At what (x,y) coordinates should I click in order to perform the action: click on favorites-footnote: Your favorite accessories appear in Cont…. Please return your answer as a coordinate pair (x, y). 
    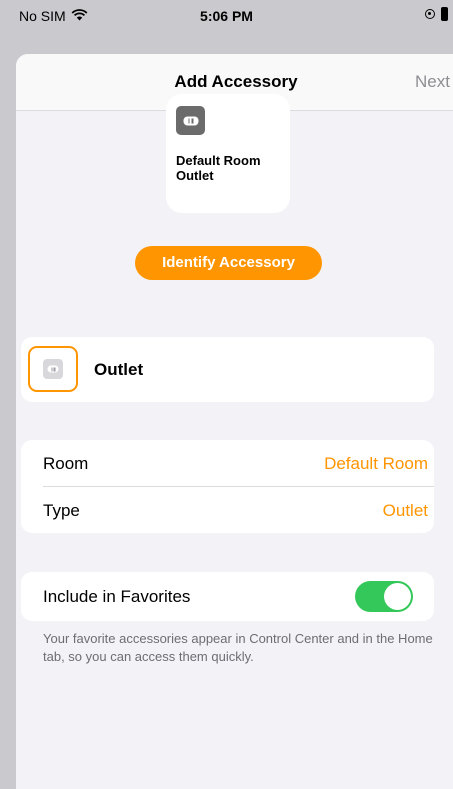
    Looking at the image, I should click on (238, 647).